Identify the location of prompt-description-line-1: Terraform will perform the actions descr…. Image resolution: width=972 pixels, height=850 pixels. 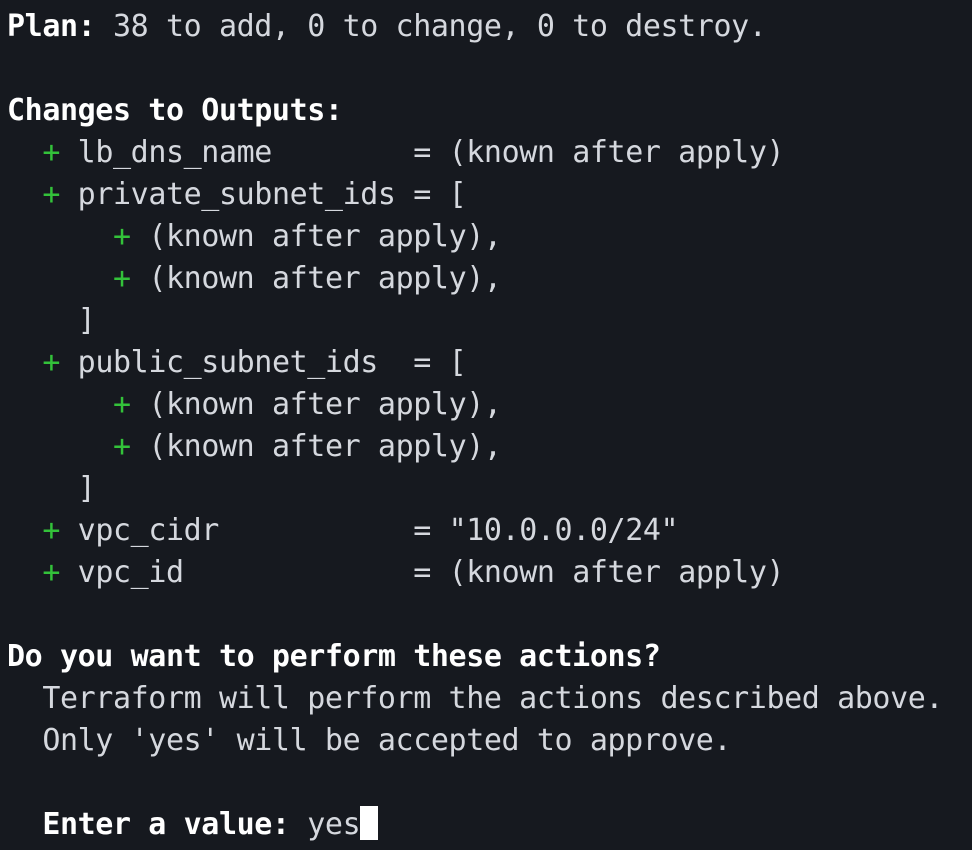
(475, 698).